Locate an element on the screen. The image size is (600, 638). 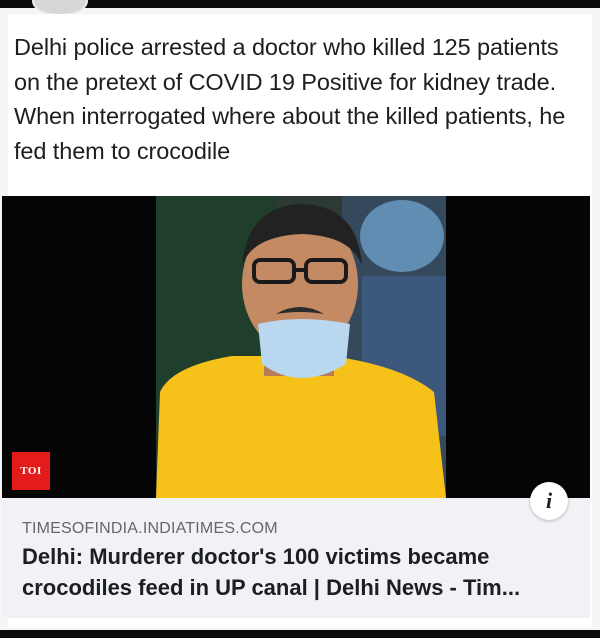
face-mask is located at coordinates (304, 348).